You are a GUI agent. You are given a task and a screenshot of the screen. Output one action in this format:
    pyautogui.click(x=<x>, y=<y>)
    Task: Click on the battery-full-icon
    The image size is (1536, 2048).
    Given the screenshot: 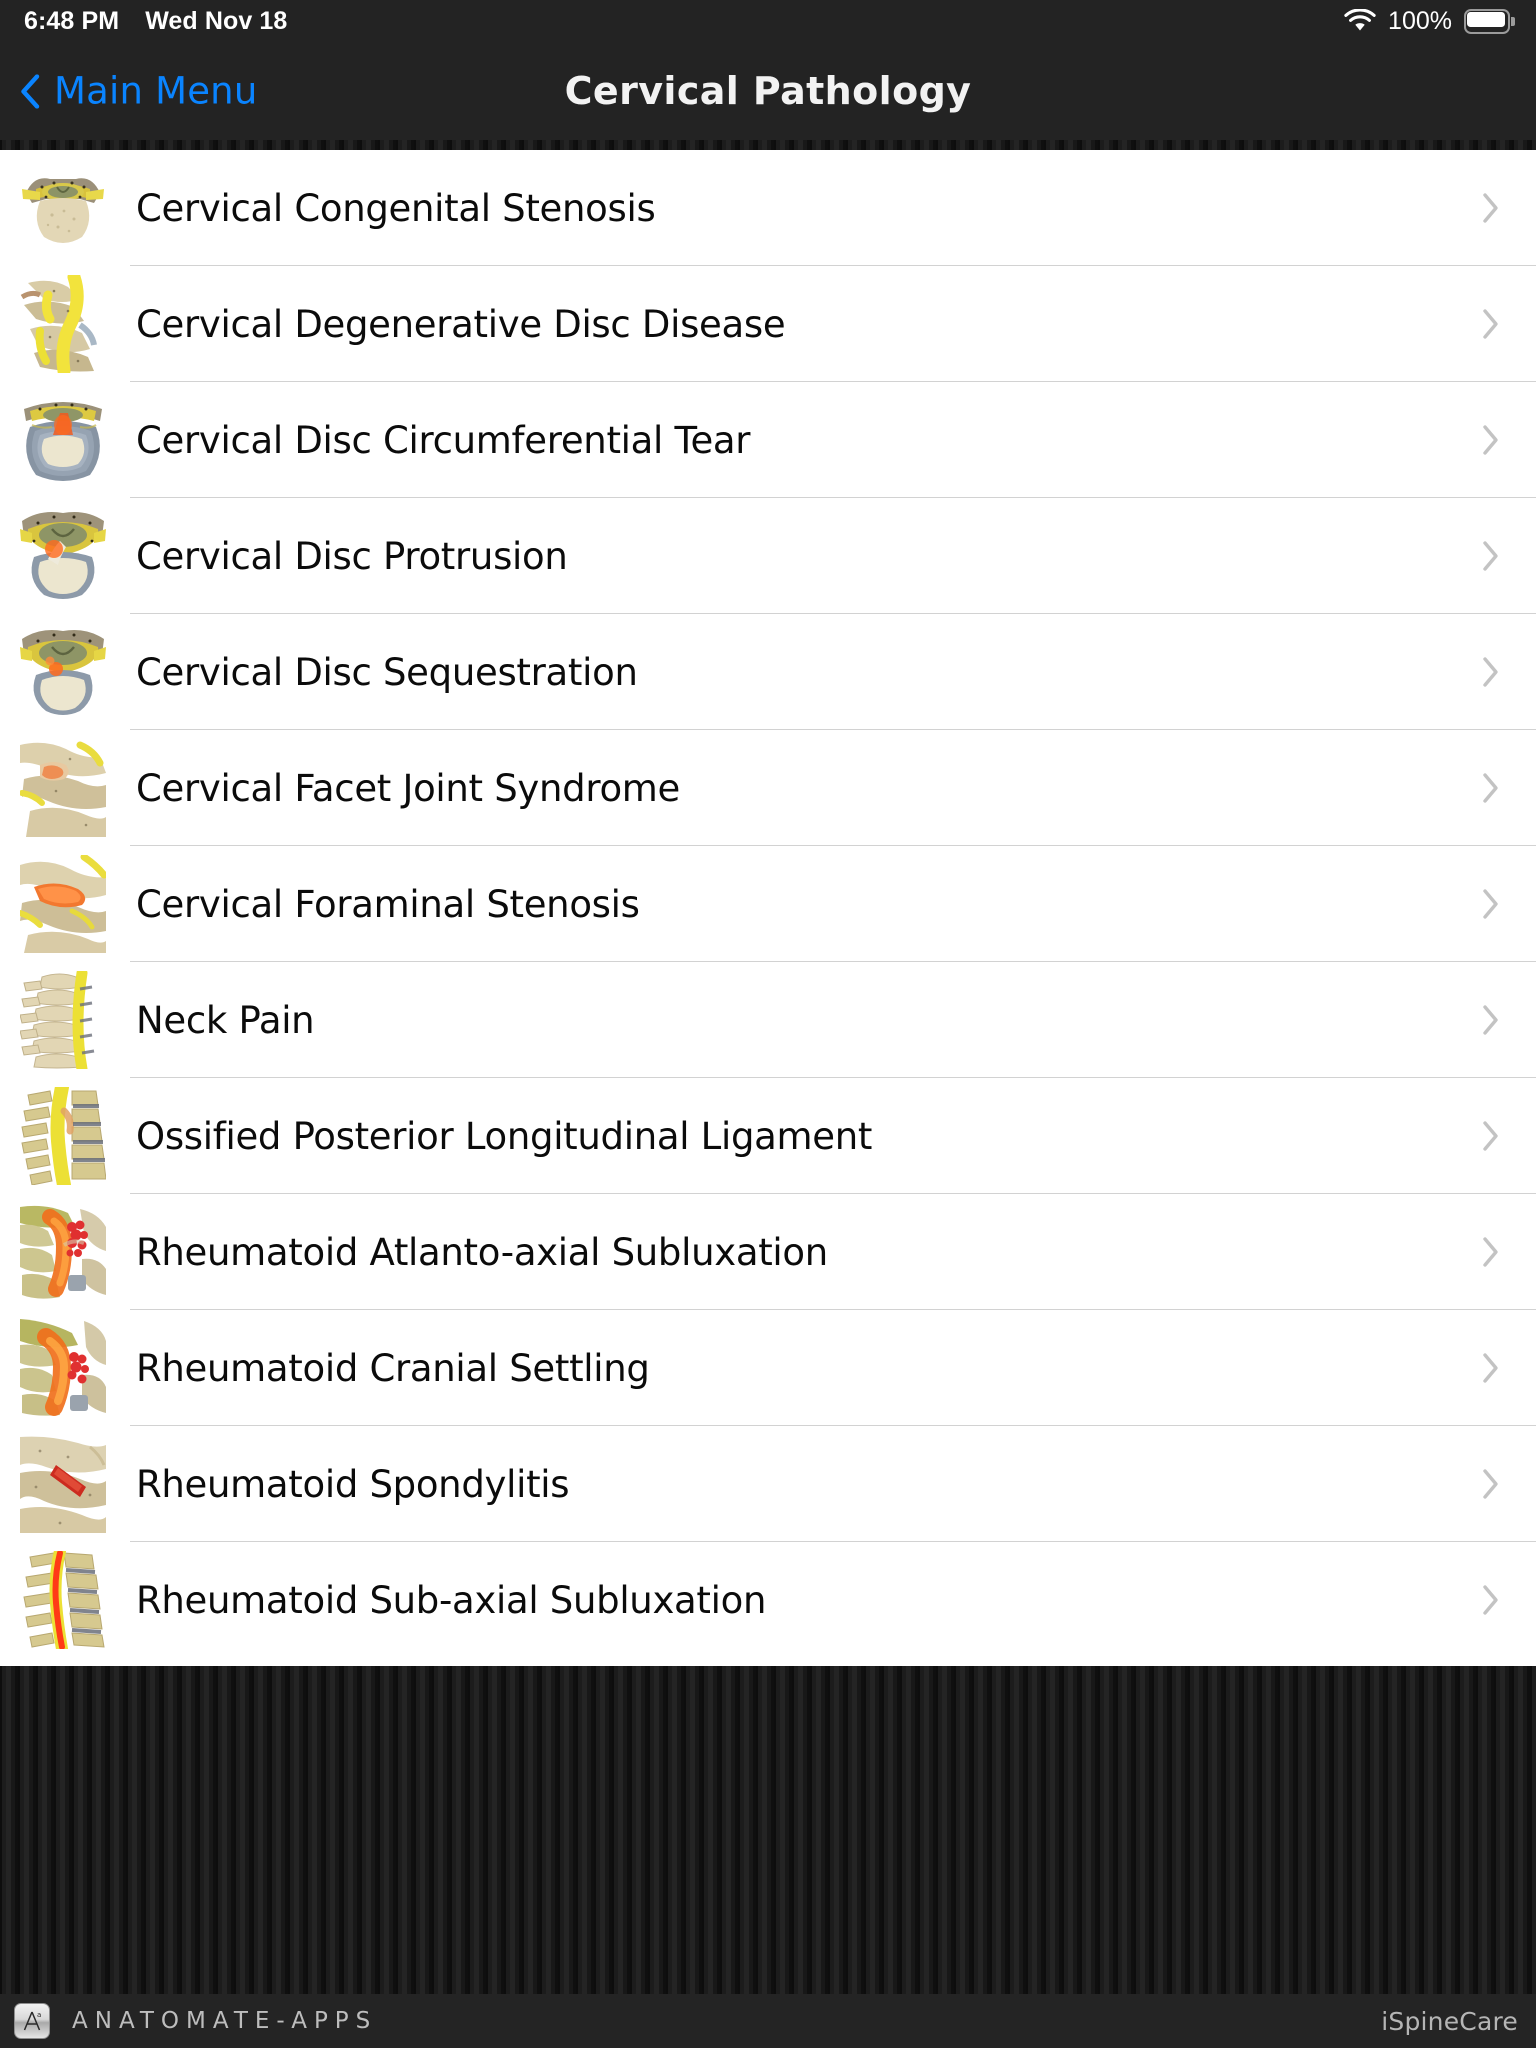 What is the action you would take?
    pyautogui.click(x=1489, y=21)
    